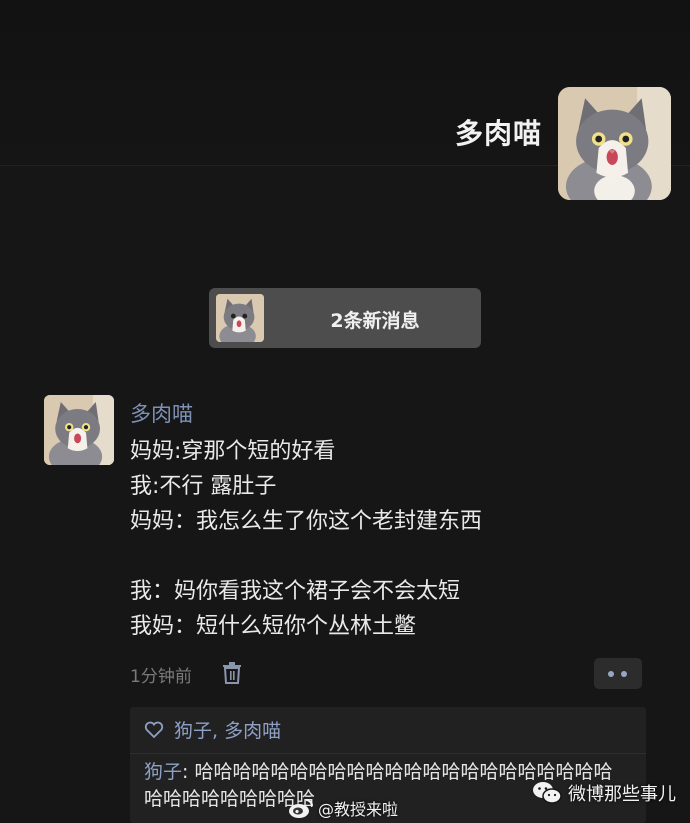 This screenshot has height=823, width=690. What do you see at coordinates (154, 729) in the screenshot?
I see `heart-icon` at bounding box center [154, 729].